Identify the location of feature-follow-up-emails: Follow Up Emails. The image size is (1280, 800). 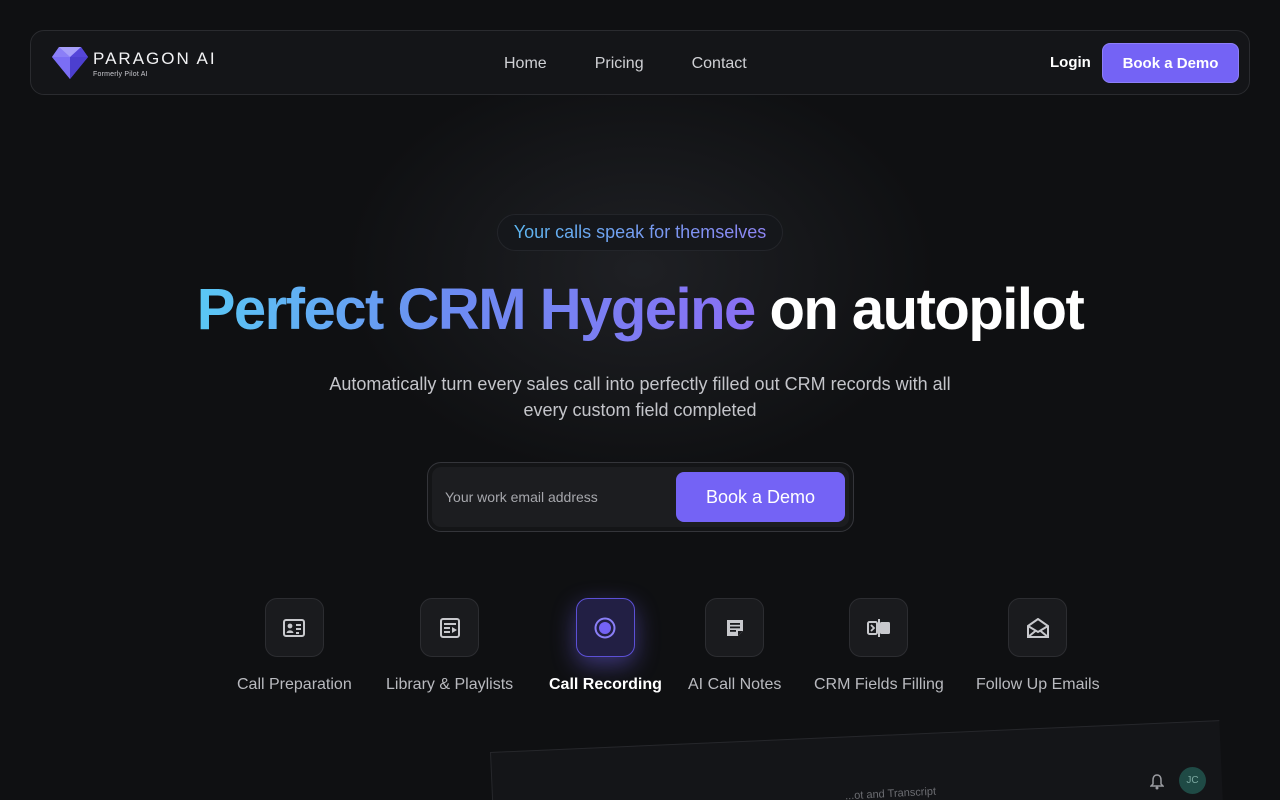
(1038, 646).